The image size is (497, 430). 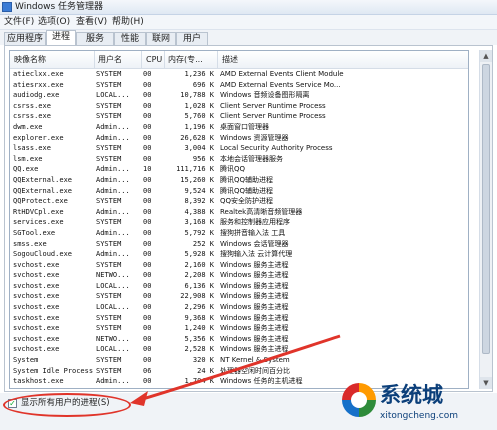 What do you see at coordinates (359, 400) in the screenshot?
I see `logo-ring-icon` at bounding box center [359, 400].